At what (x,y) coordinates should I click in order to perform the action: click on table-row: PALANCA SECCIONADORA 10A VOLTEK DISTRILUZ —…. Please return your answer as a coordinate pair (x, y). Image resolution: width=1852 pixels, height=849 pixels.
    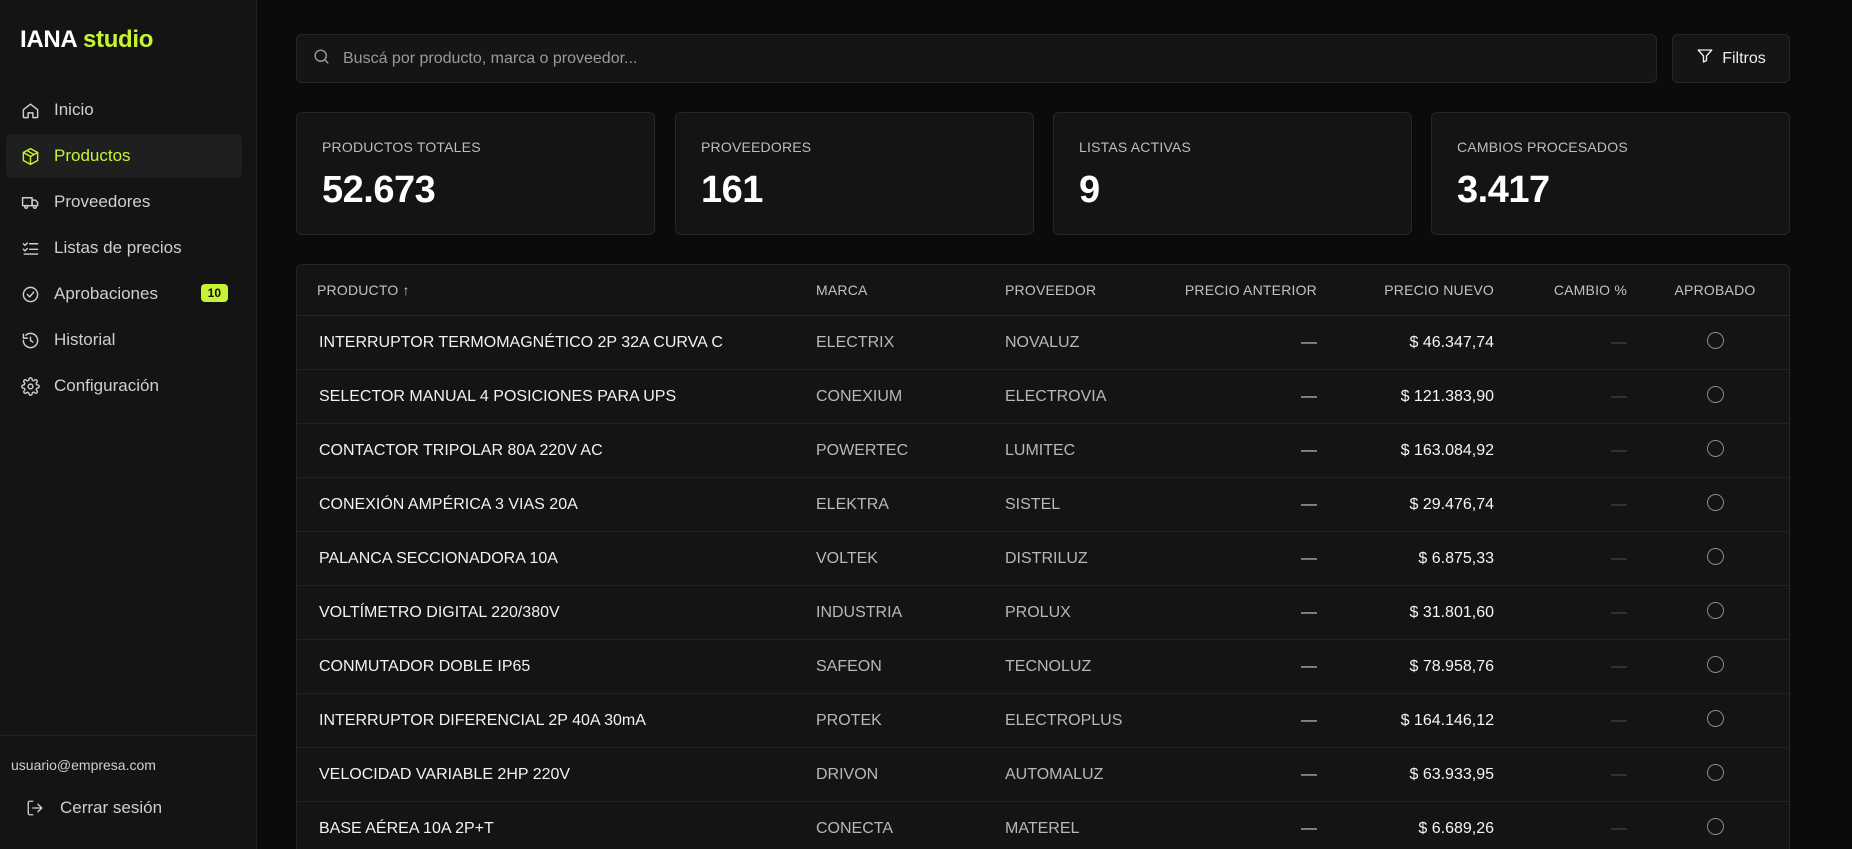
    Looking at the image, I should click on (1043, 559).